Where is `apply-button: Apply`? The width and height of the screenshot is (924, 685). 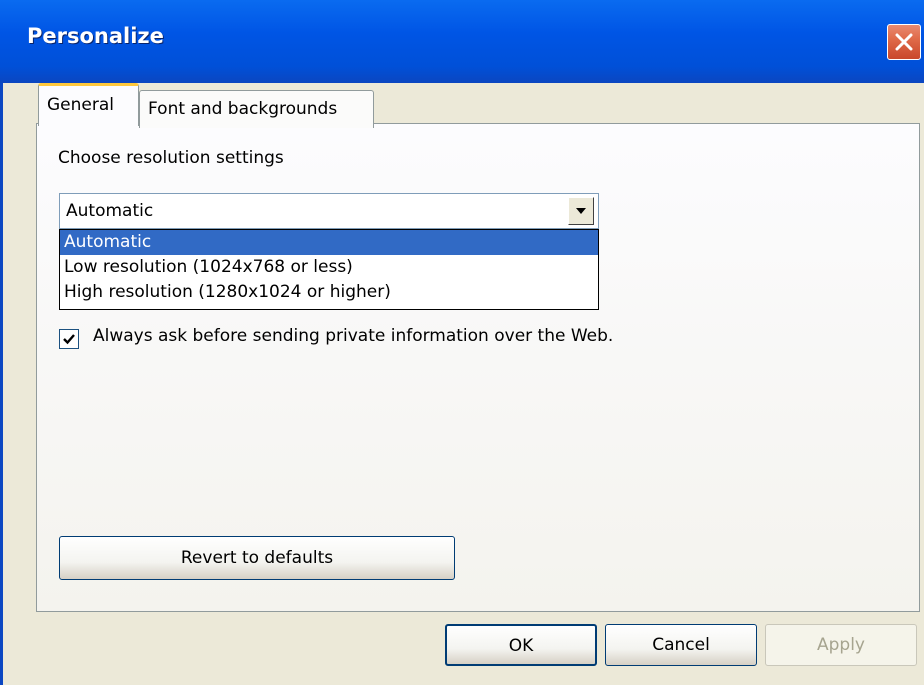
apply-button: Apply is located at coordinates (841, 645).